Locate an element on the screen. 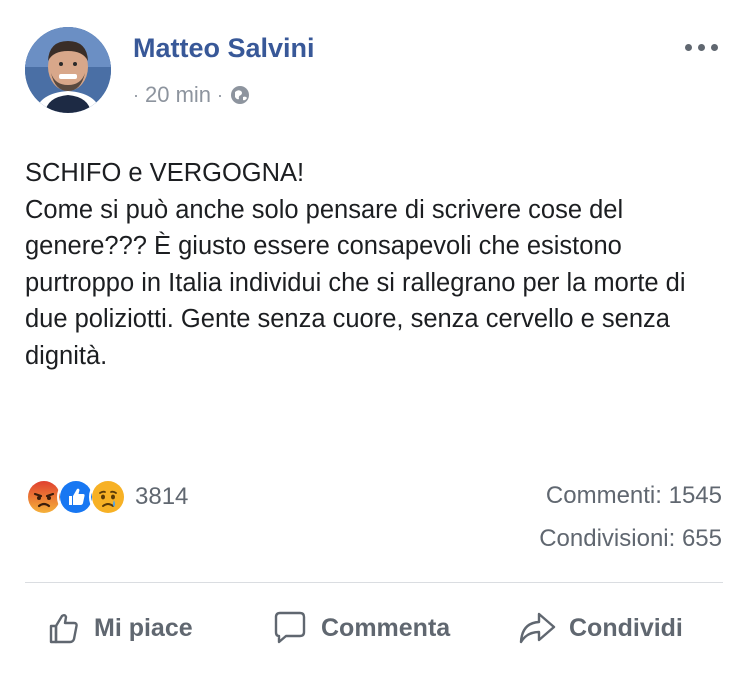  post-meta: · 20 min · is located at coordinates (192, 95).